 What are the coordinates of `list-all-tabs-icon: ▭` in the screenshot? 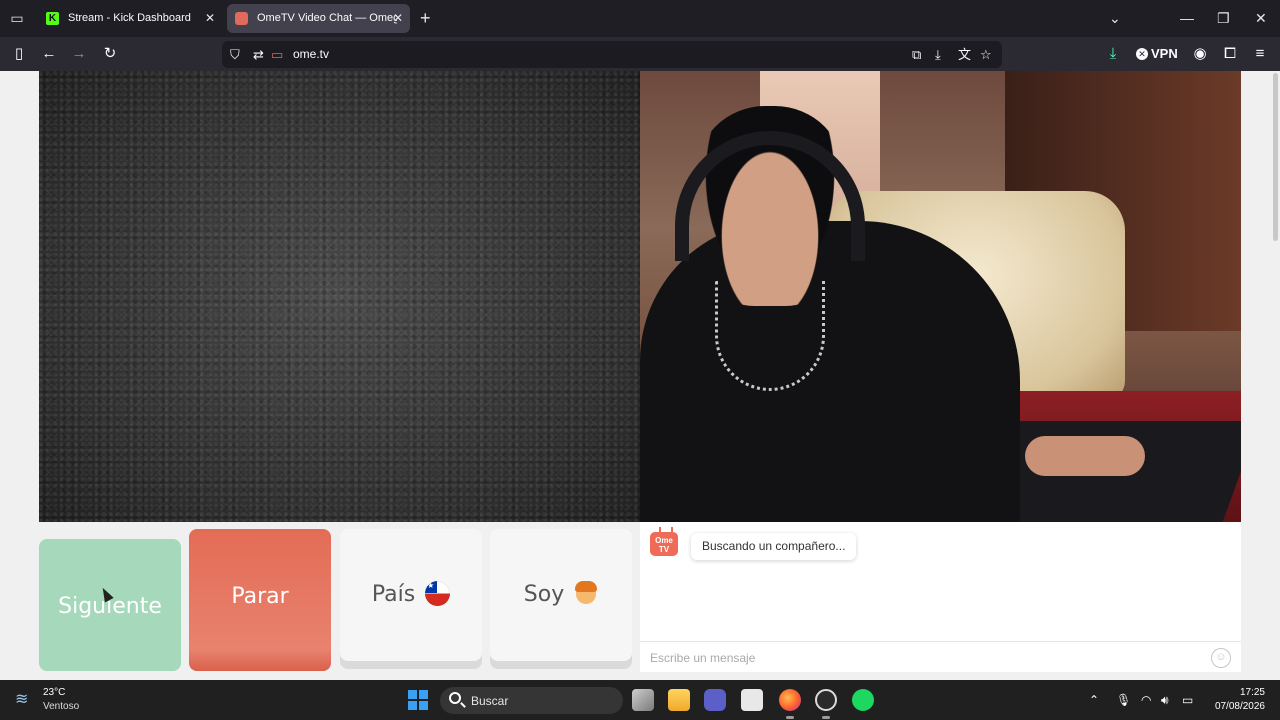 It's located at (17, 18).